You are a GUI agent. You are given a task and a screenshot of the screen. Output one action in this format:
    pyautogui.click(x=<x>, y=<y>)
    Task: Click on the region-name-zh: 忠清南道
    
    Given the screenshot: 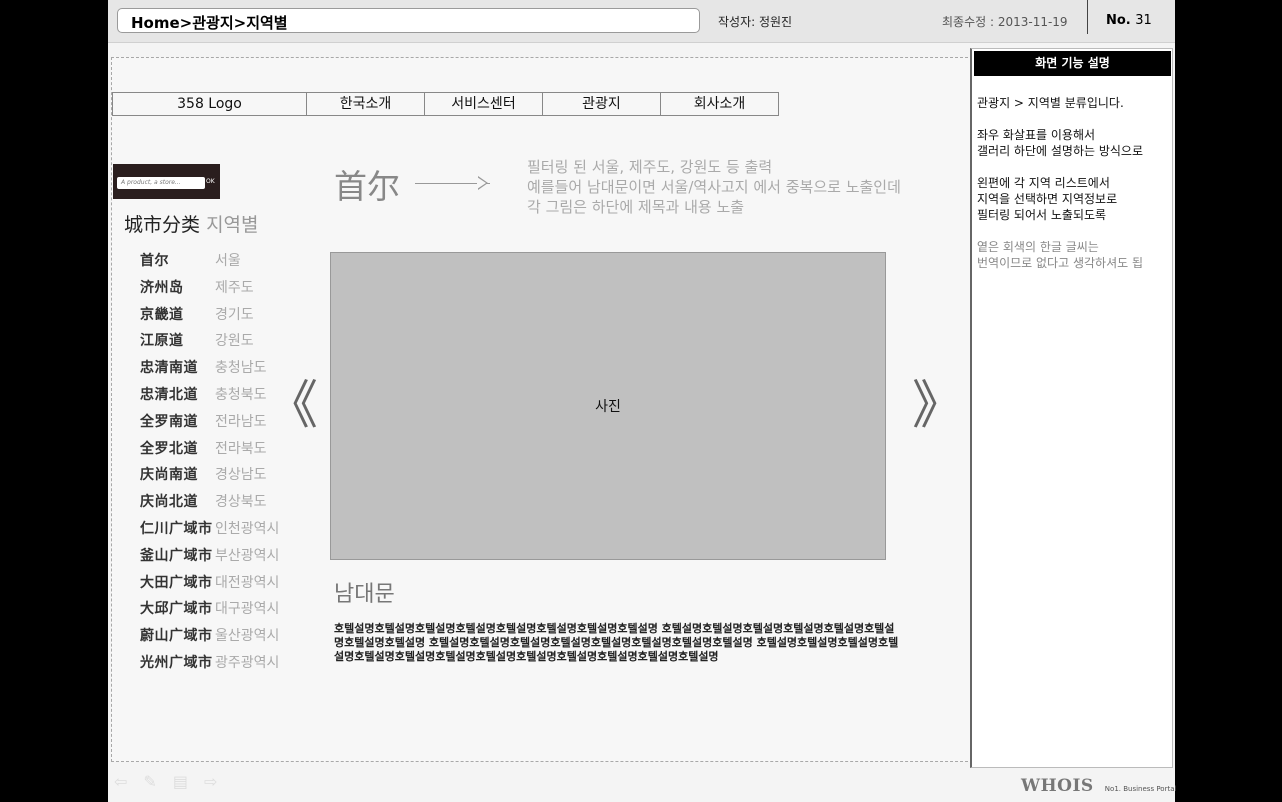 What is the action you would take?
    pyautogui.click(x=169, y=368)
    